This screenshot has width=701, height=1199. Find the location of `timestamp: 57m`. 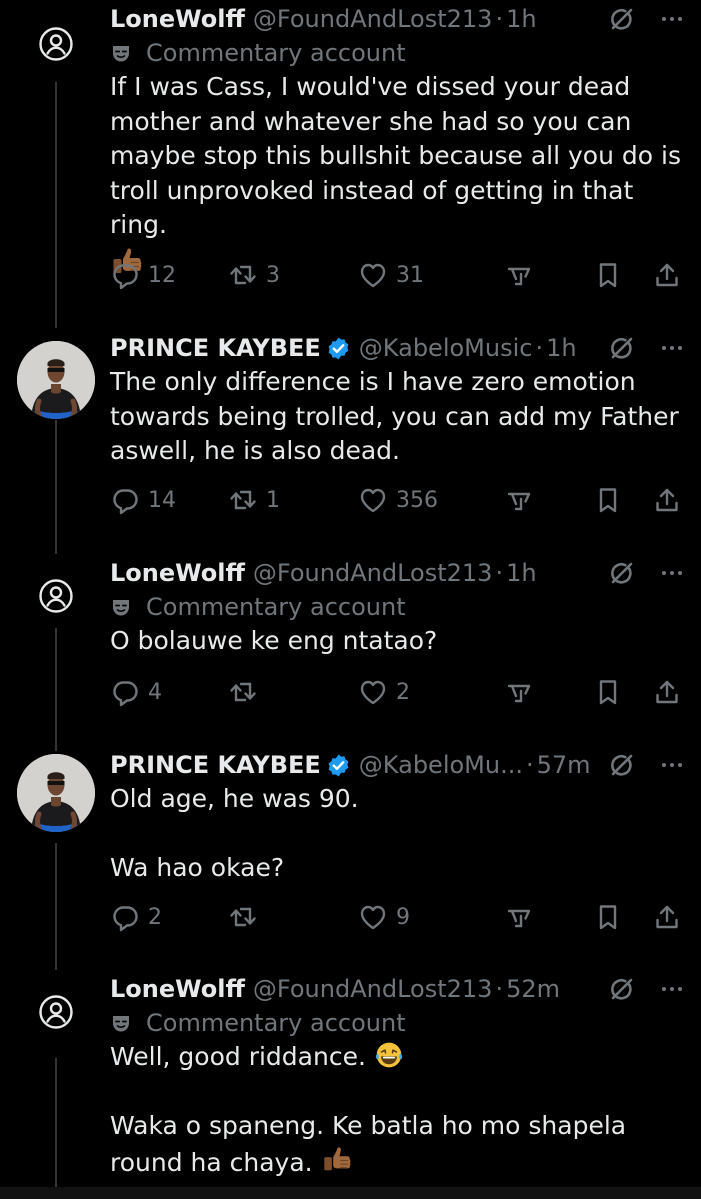

timestamp: 57m is located at coordinates (564, 765).